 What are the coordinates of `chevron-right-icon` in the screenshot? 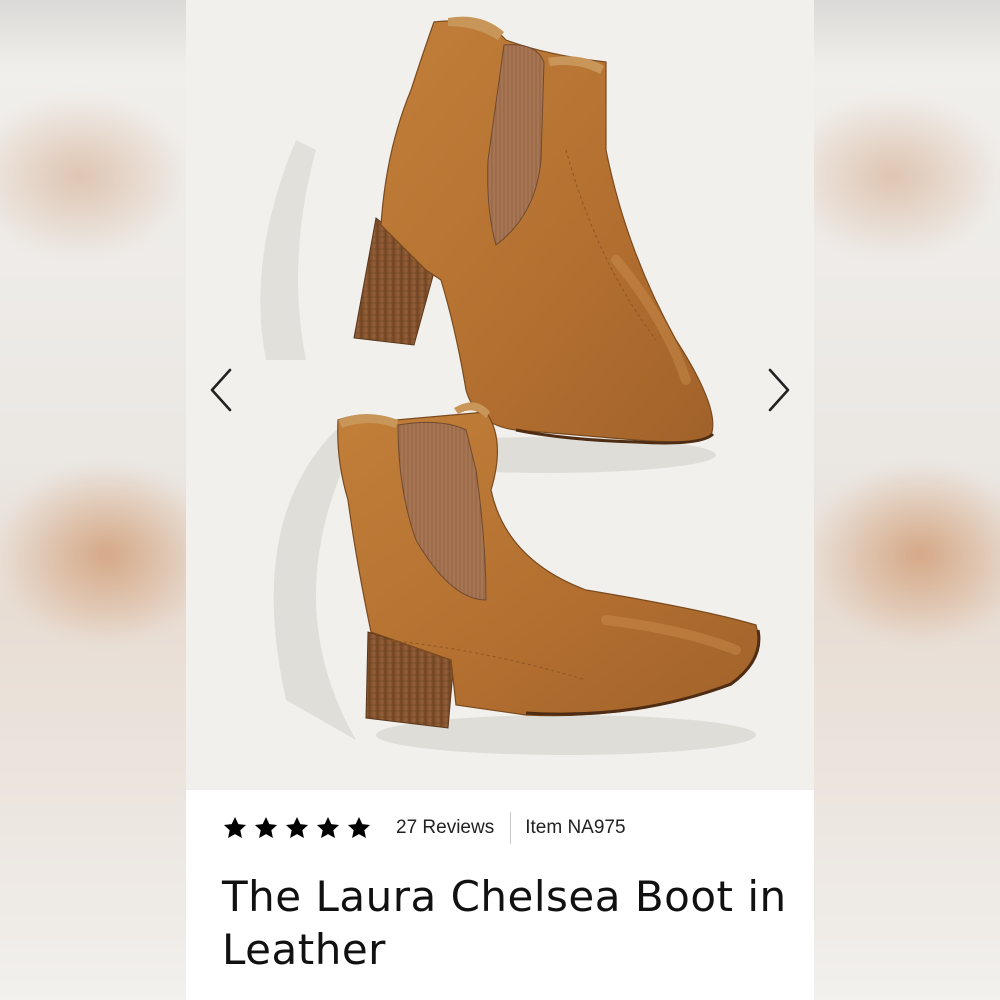 It's located at (779, 390).